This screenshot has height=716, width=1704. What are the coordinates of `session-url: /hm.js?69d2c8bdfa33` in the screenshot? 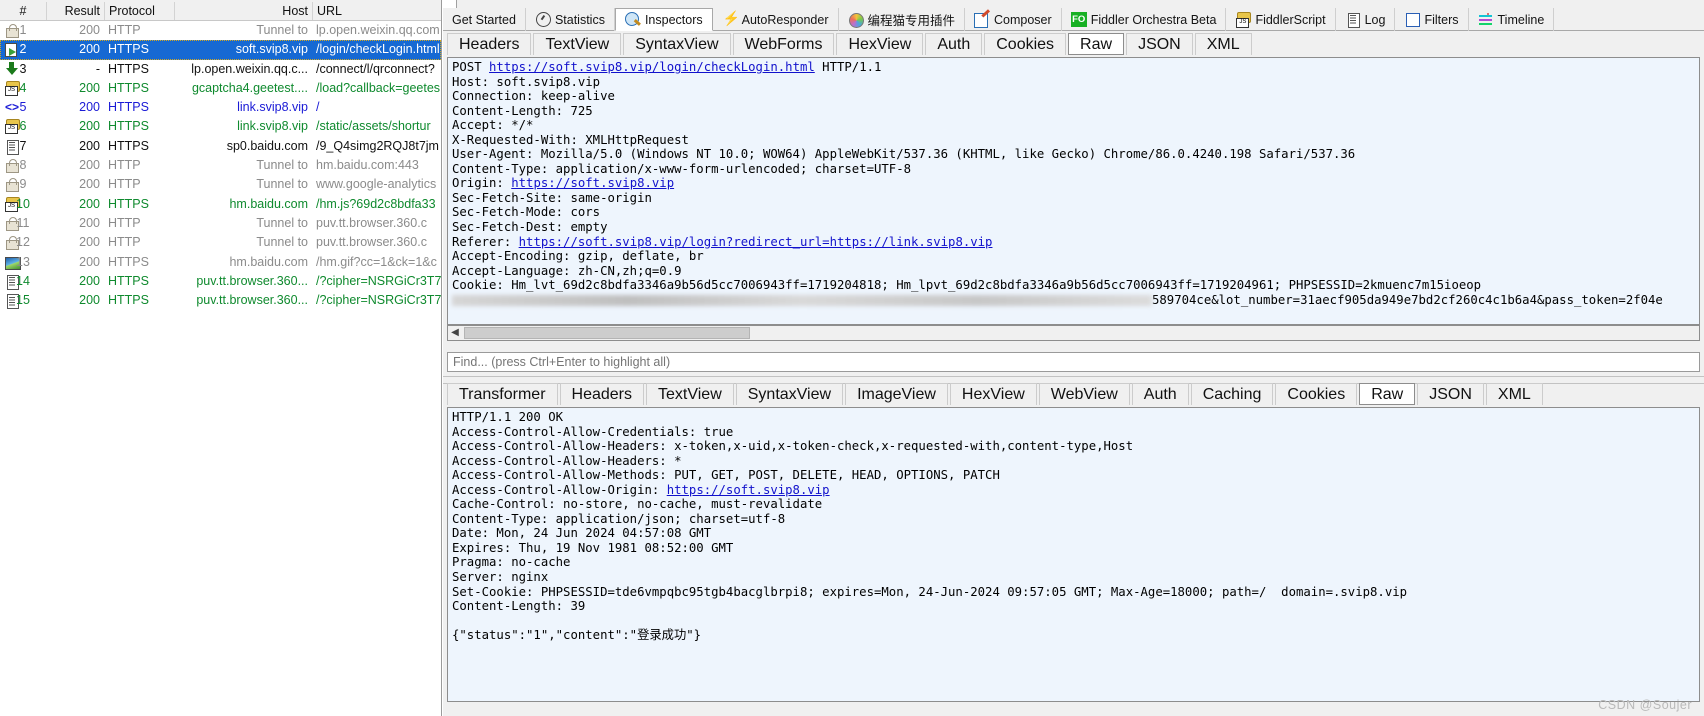 It's located at (376, 203).